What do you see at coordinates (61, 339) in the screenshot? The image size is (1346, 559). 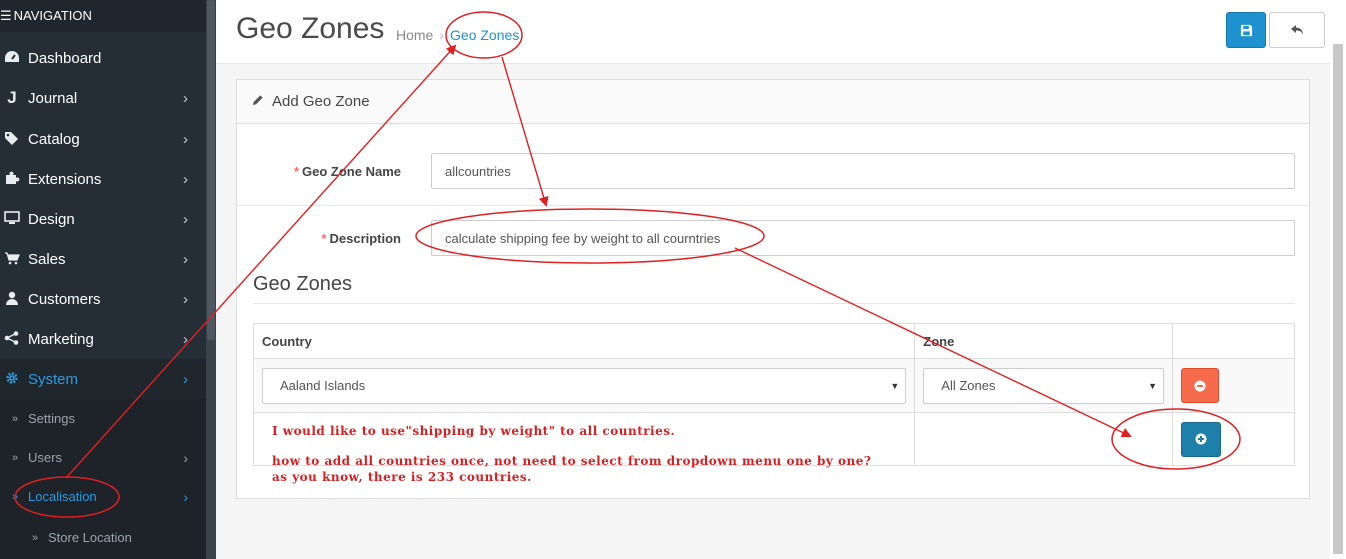 I see `sidebar-item-label: Marketing` at bounding box center [61, 339].